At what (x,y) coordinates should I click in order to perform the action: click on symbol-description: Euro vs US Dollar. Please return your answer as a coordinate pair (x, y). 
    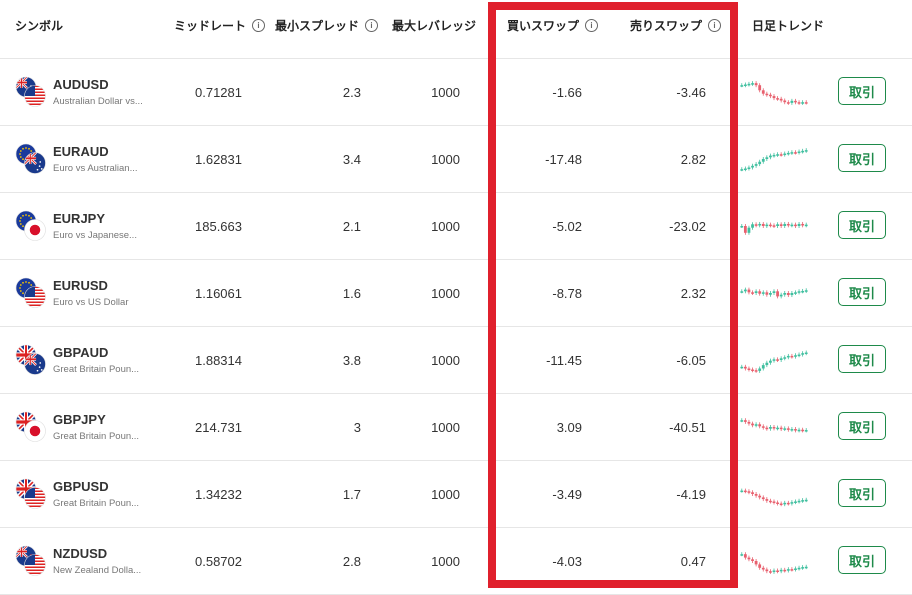
    Looking at the image, I should click on (91, 302).